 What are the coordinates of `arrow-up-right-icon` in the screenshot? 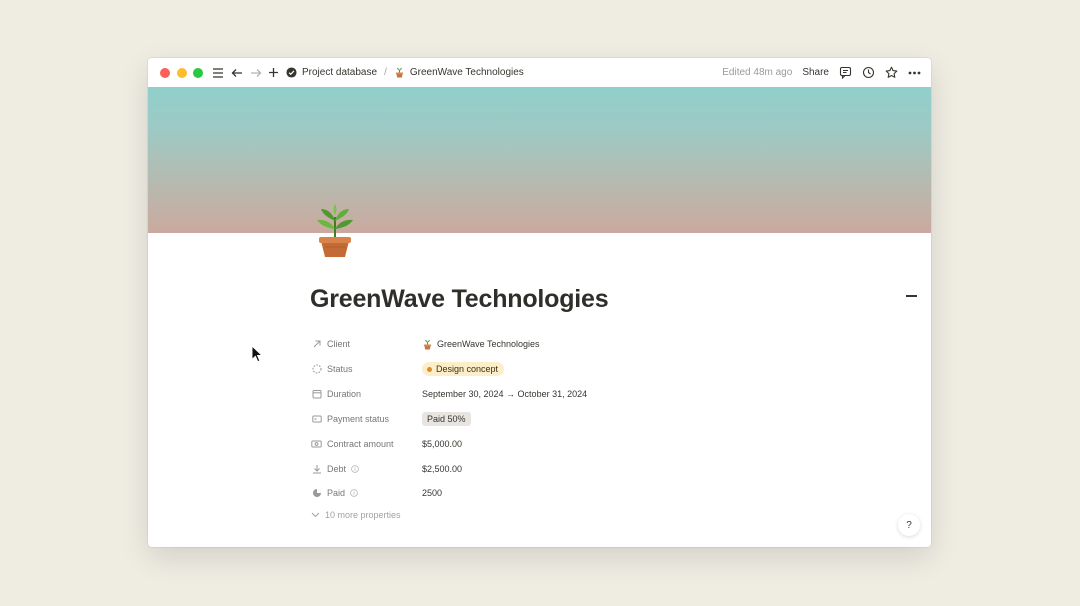 It's located at (316, 344).